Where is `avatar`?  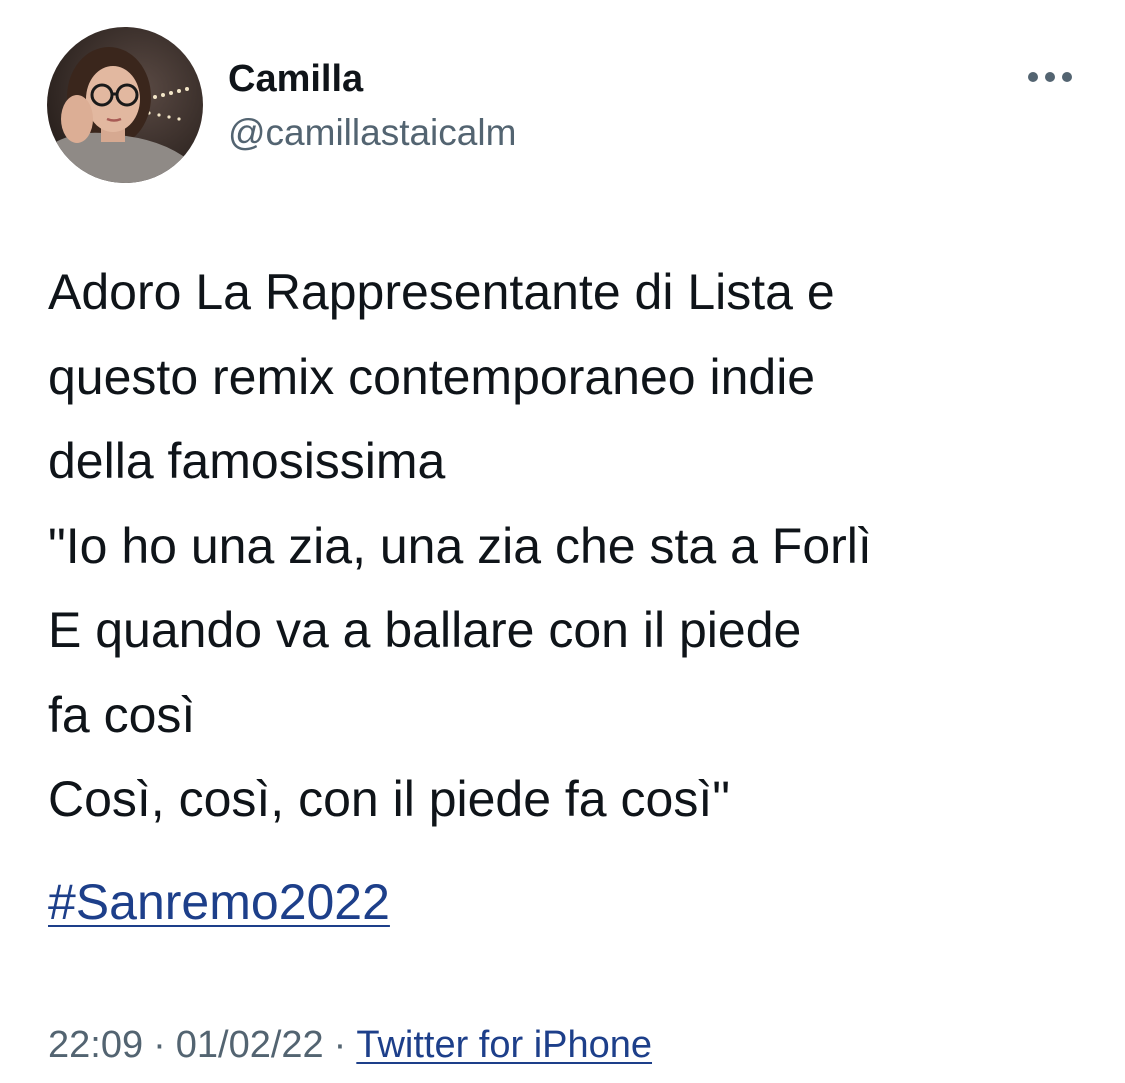
avatar is located at coordinates (125, 105).